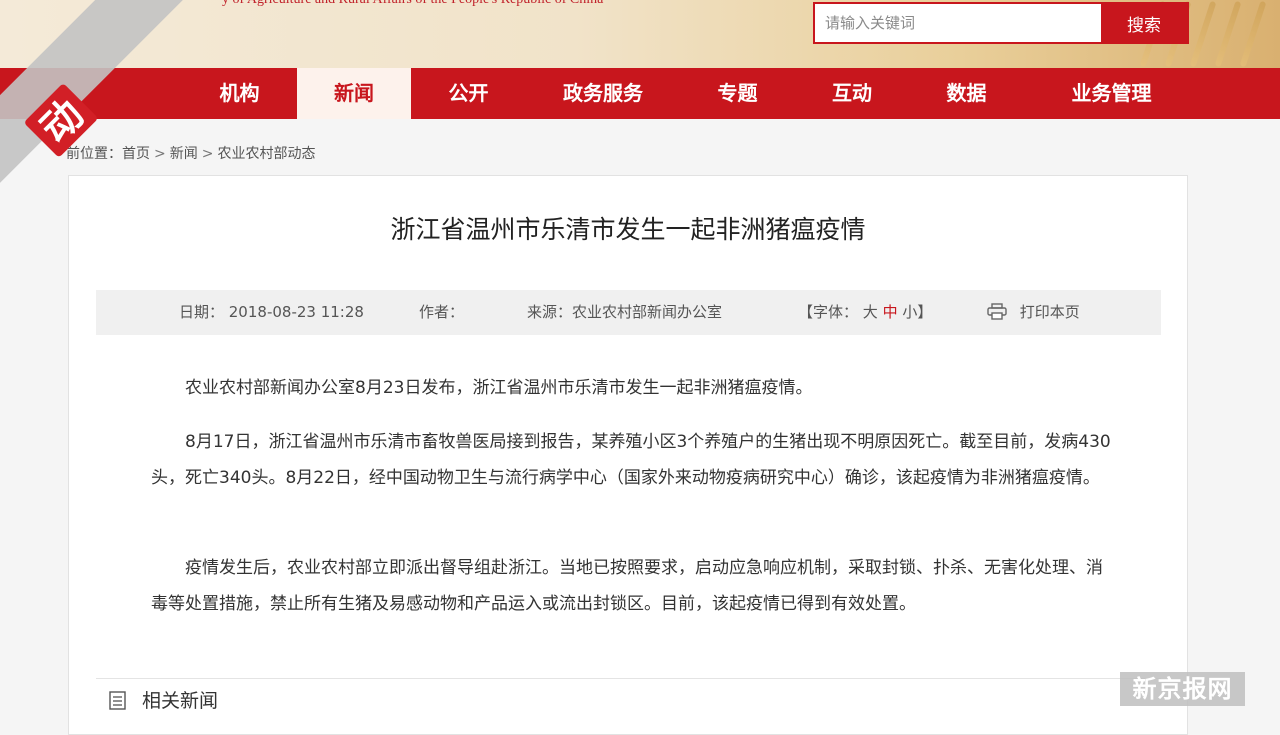 Image resolution: width=1280 pixels, height=735 pixels. What do you see at coordinates (628, 678) in the screenshot?
I see `section-divider` at bounding box center [628, 678].